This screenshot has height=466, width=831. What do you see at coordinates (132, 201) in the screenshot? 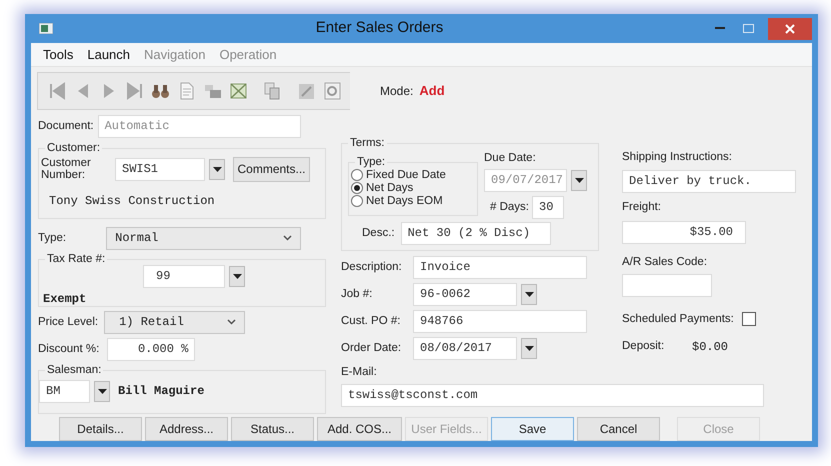
I see `customer-name: Tony Swiss Construction` at bounding box center [132, 201].